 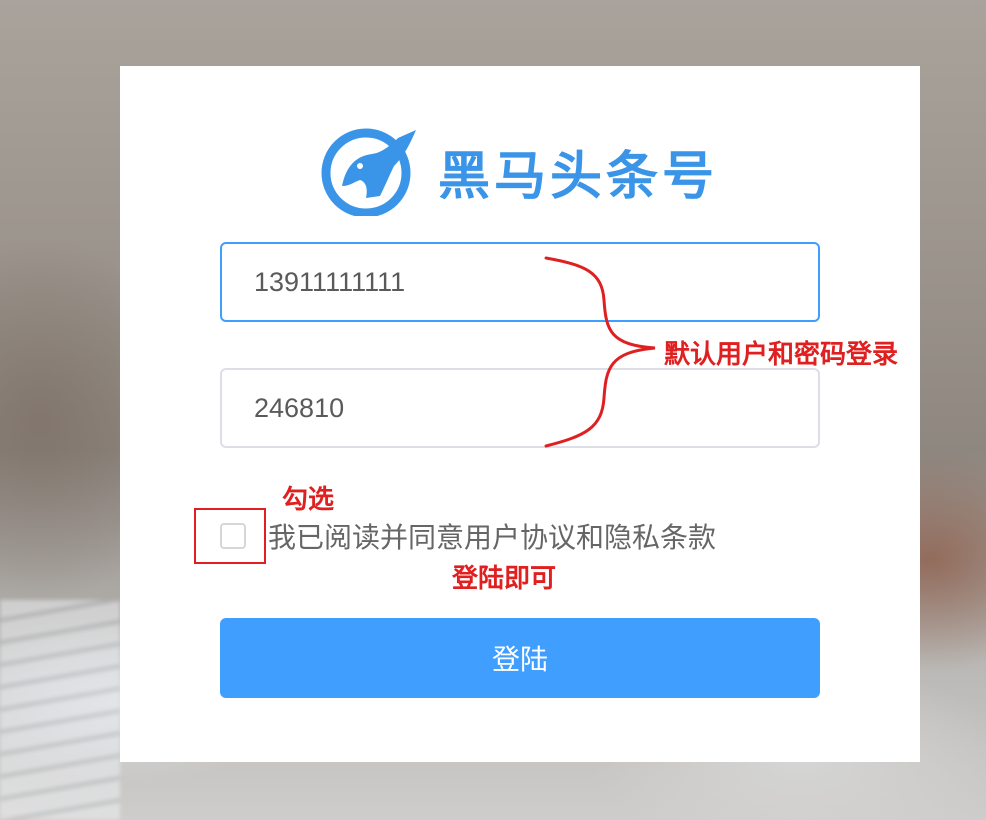 I want to click on phone-input-value: 13911111111, so click(x=330, y=281).